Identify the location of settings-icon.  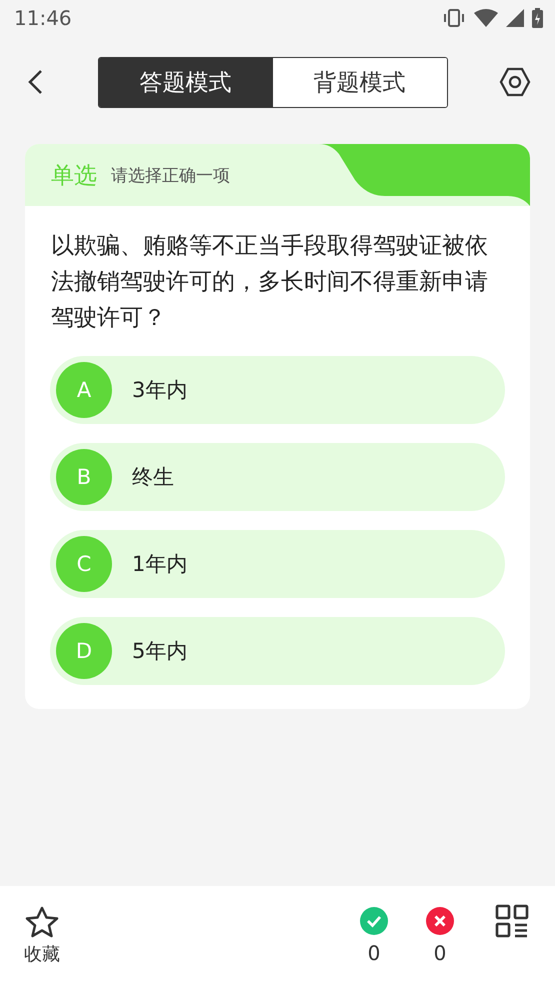
(515, 82).